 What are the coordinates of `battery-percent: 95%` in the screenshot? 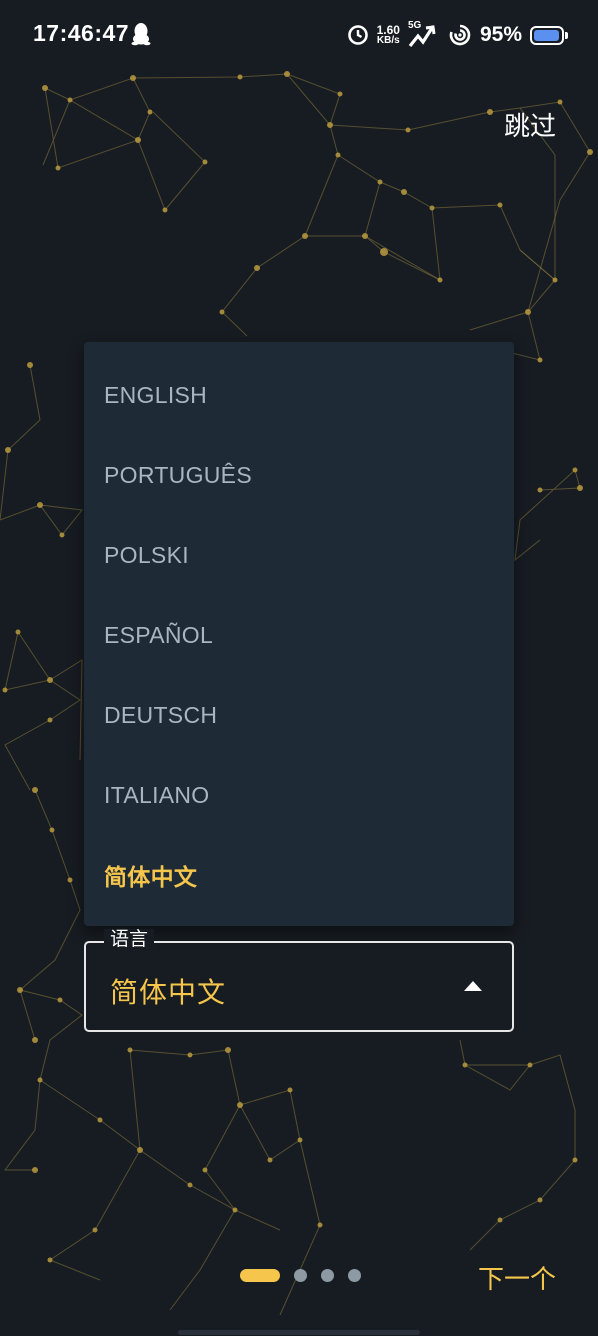 It's located at (500, 34).